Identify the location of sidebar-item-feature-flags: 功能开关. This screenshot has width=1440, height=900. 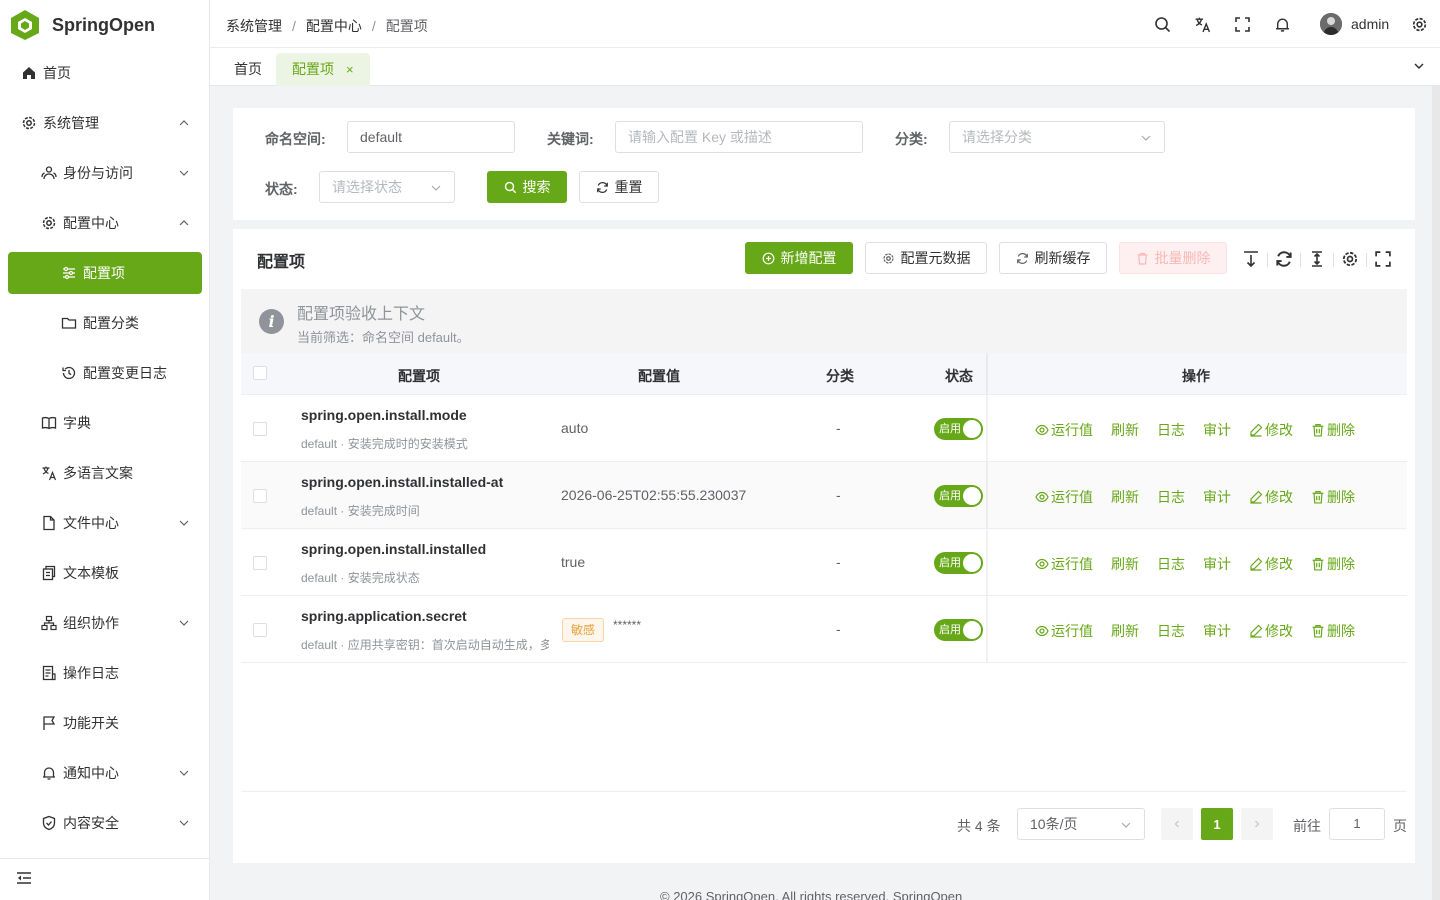
(105, 723).